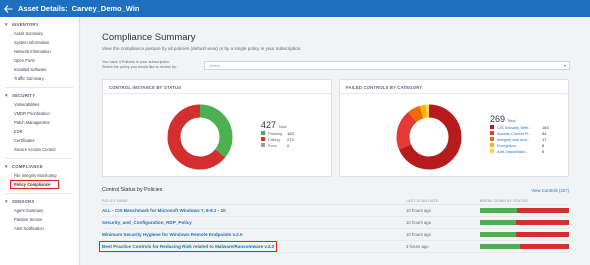 Image resolution: width=590 pixels, height=265 pixels. What do you see at coordinates (272, 145) in the screenshot?
I see `legend-label: Error` at bounding box center [272, 145].